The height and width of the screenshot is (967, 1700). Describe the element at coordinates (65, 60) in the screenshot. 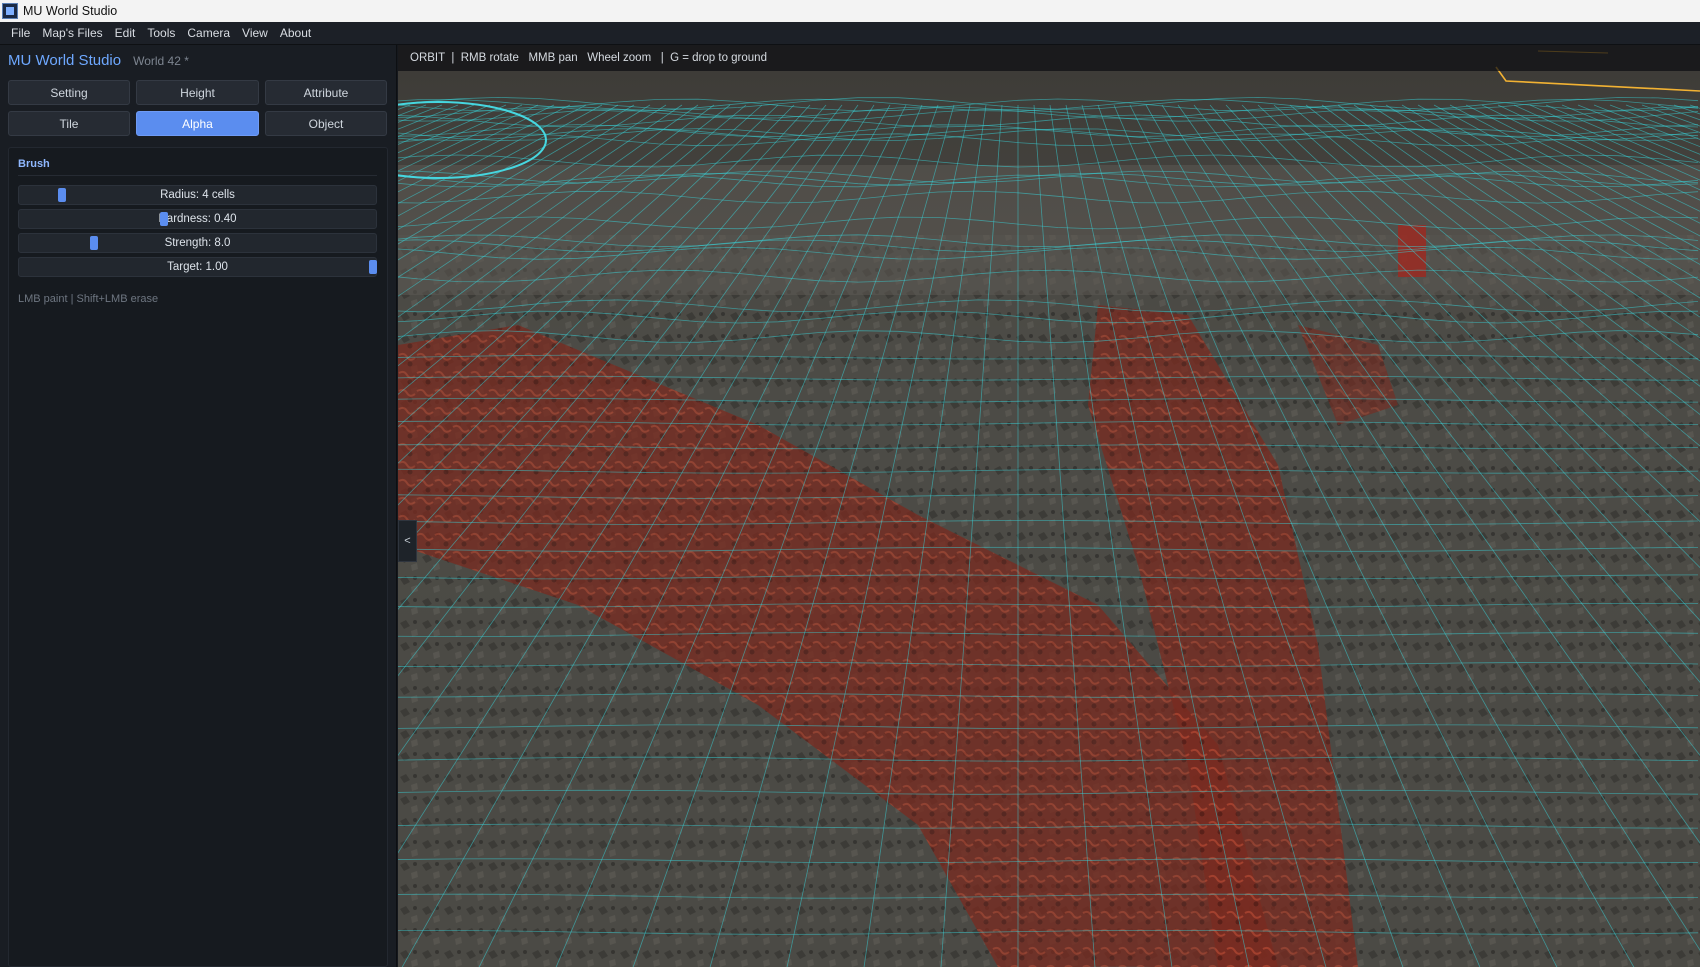

I see `app-brand: MU World Studio` at that location.